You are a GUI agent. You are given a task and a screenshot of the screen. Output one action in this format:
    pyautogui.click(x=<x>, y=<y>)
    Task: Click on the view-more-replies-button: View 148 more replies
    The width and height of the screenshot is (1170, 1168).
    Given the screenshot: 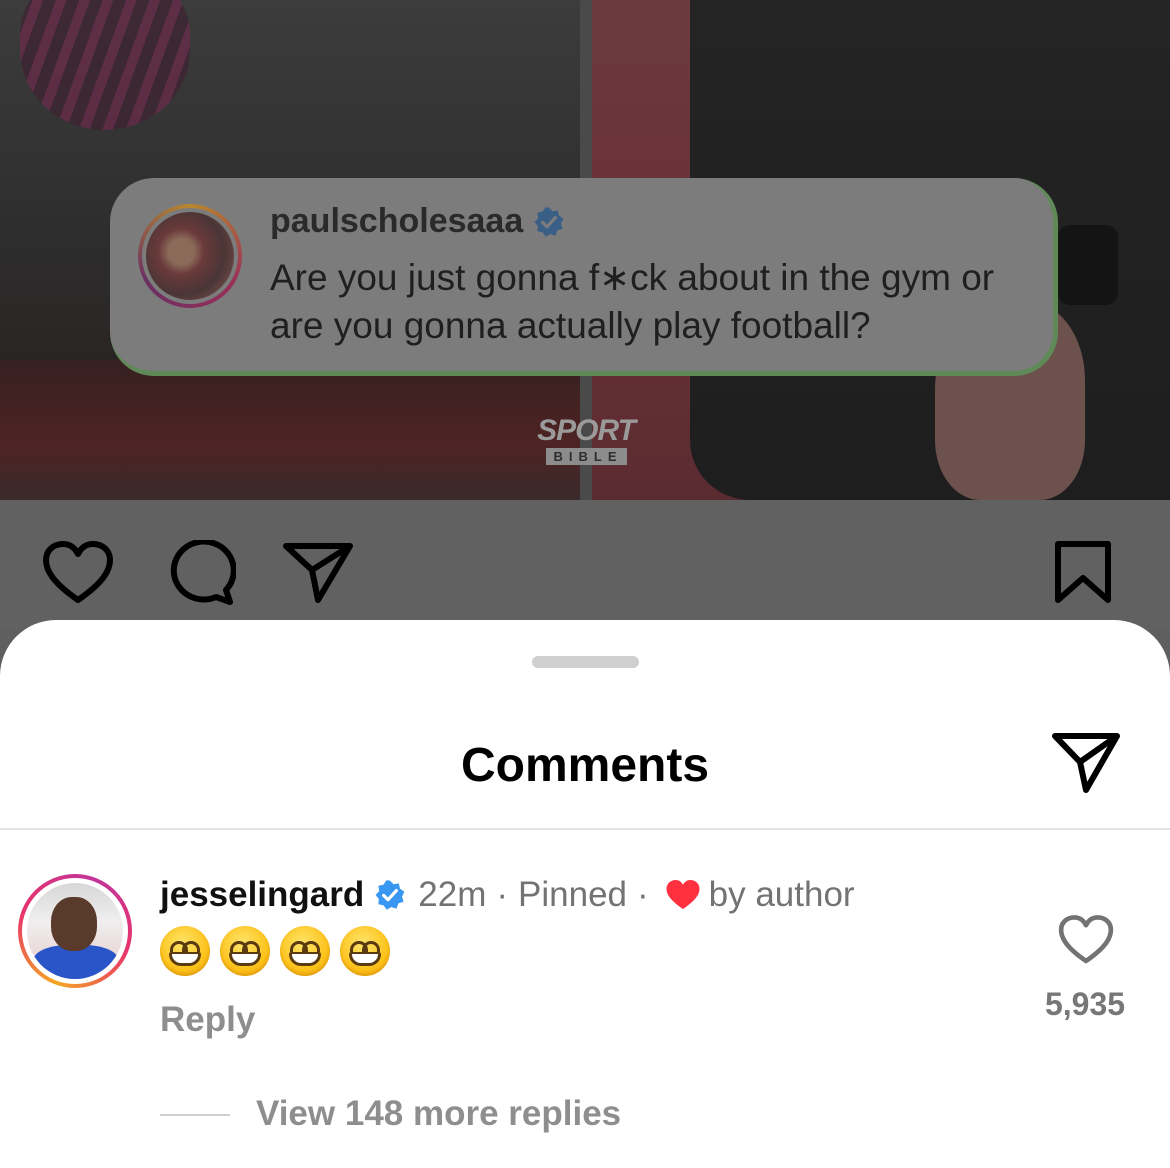 What is the action you would take?
    pyautogui.click(x=438, y=1114)
    